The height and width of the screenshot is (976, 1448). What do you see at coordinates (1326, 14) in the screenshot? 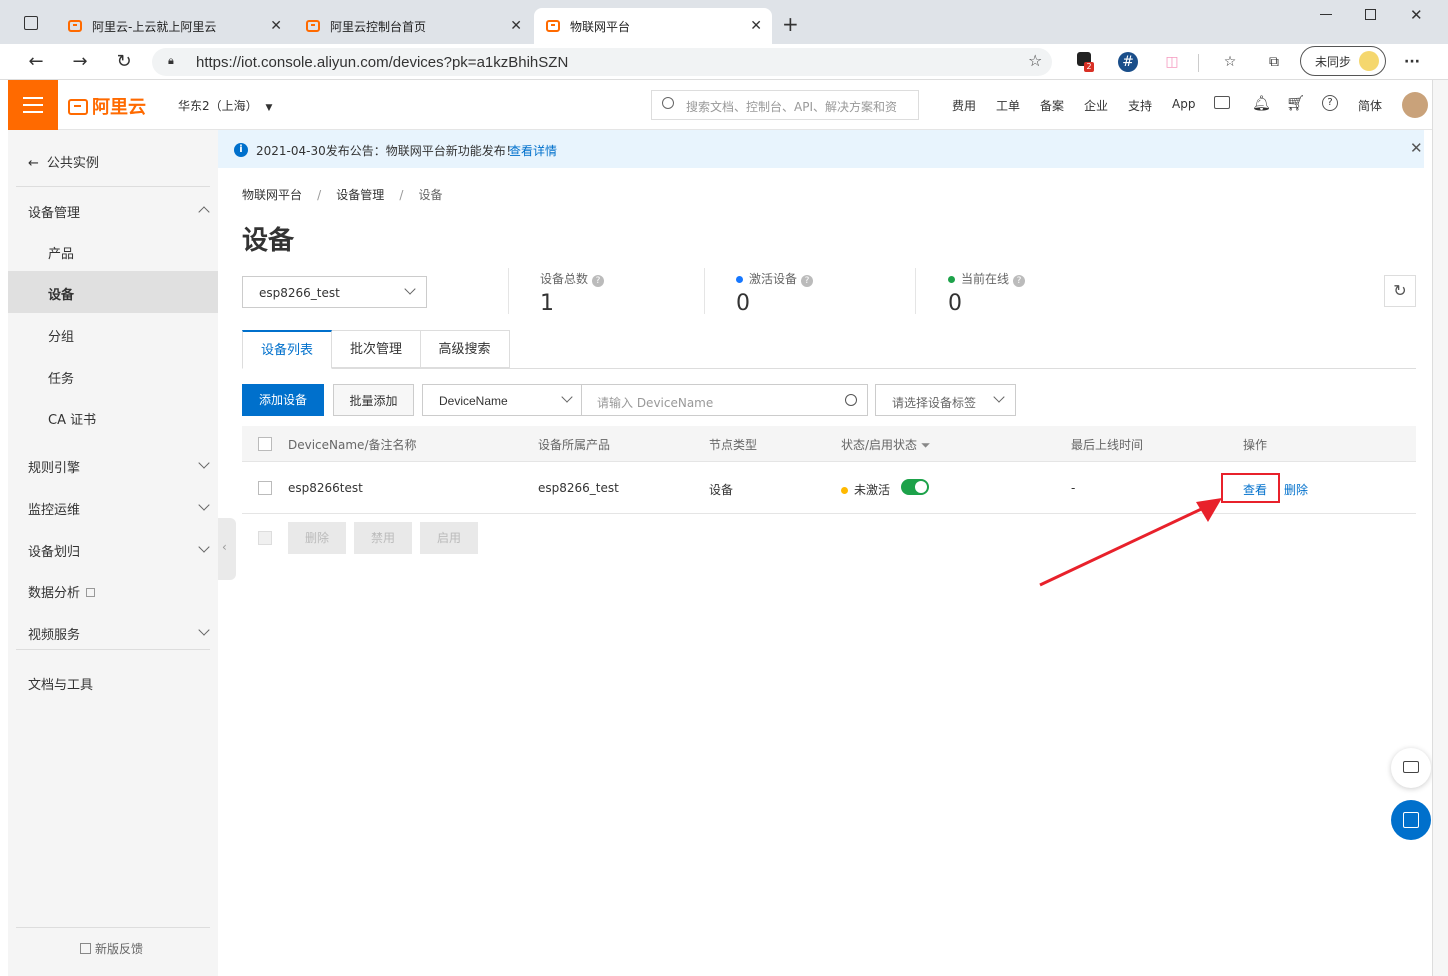
I see `minimize-icon` at bounding box center [1326, 14].